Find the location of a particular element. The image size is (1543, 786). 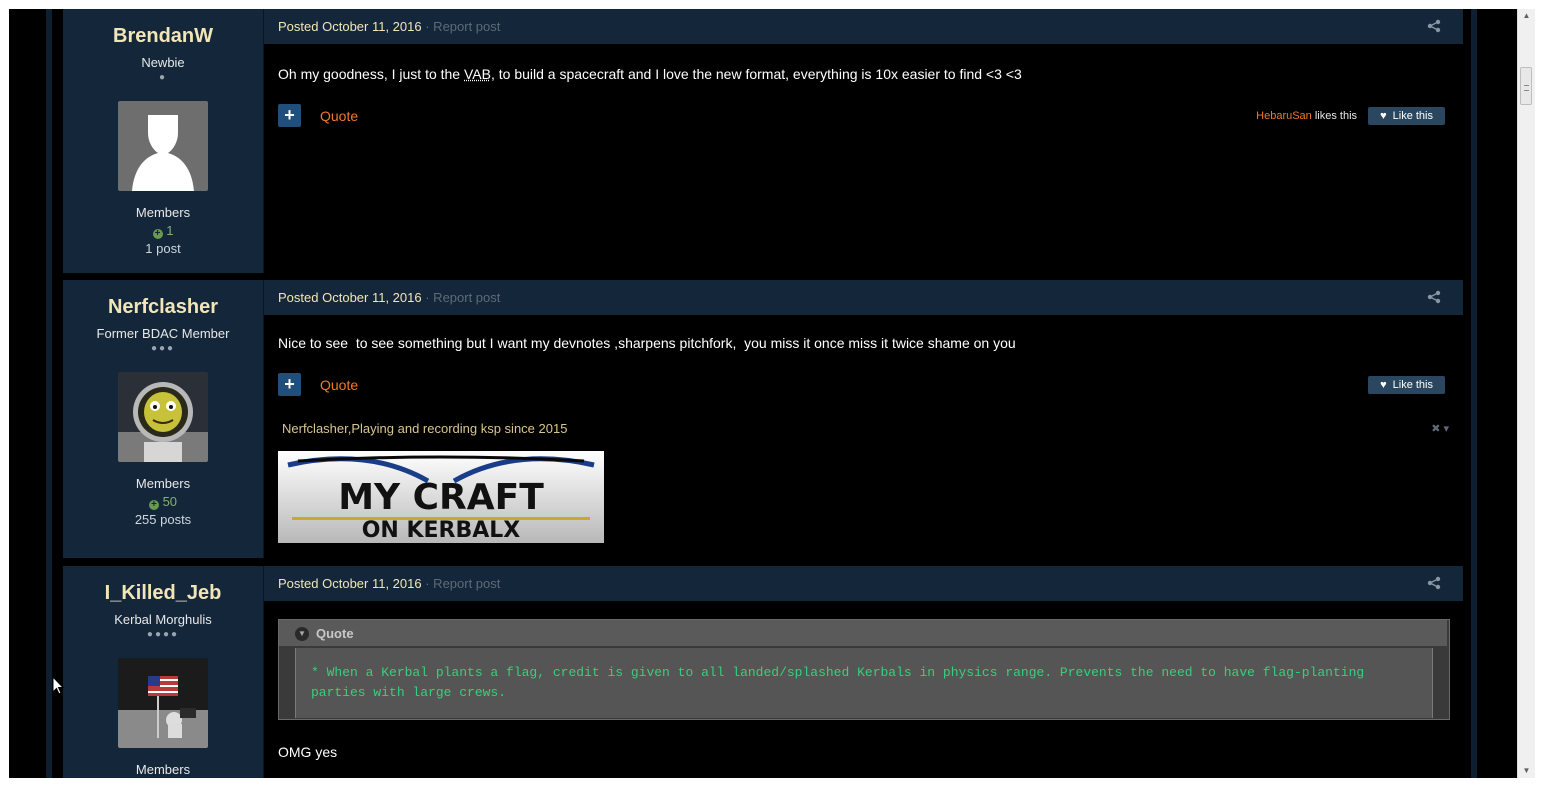

kerbalx-banner: MY CRAFT ON KERBALX is located at coordinates (441, 497).